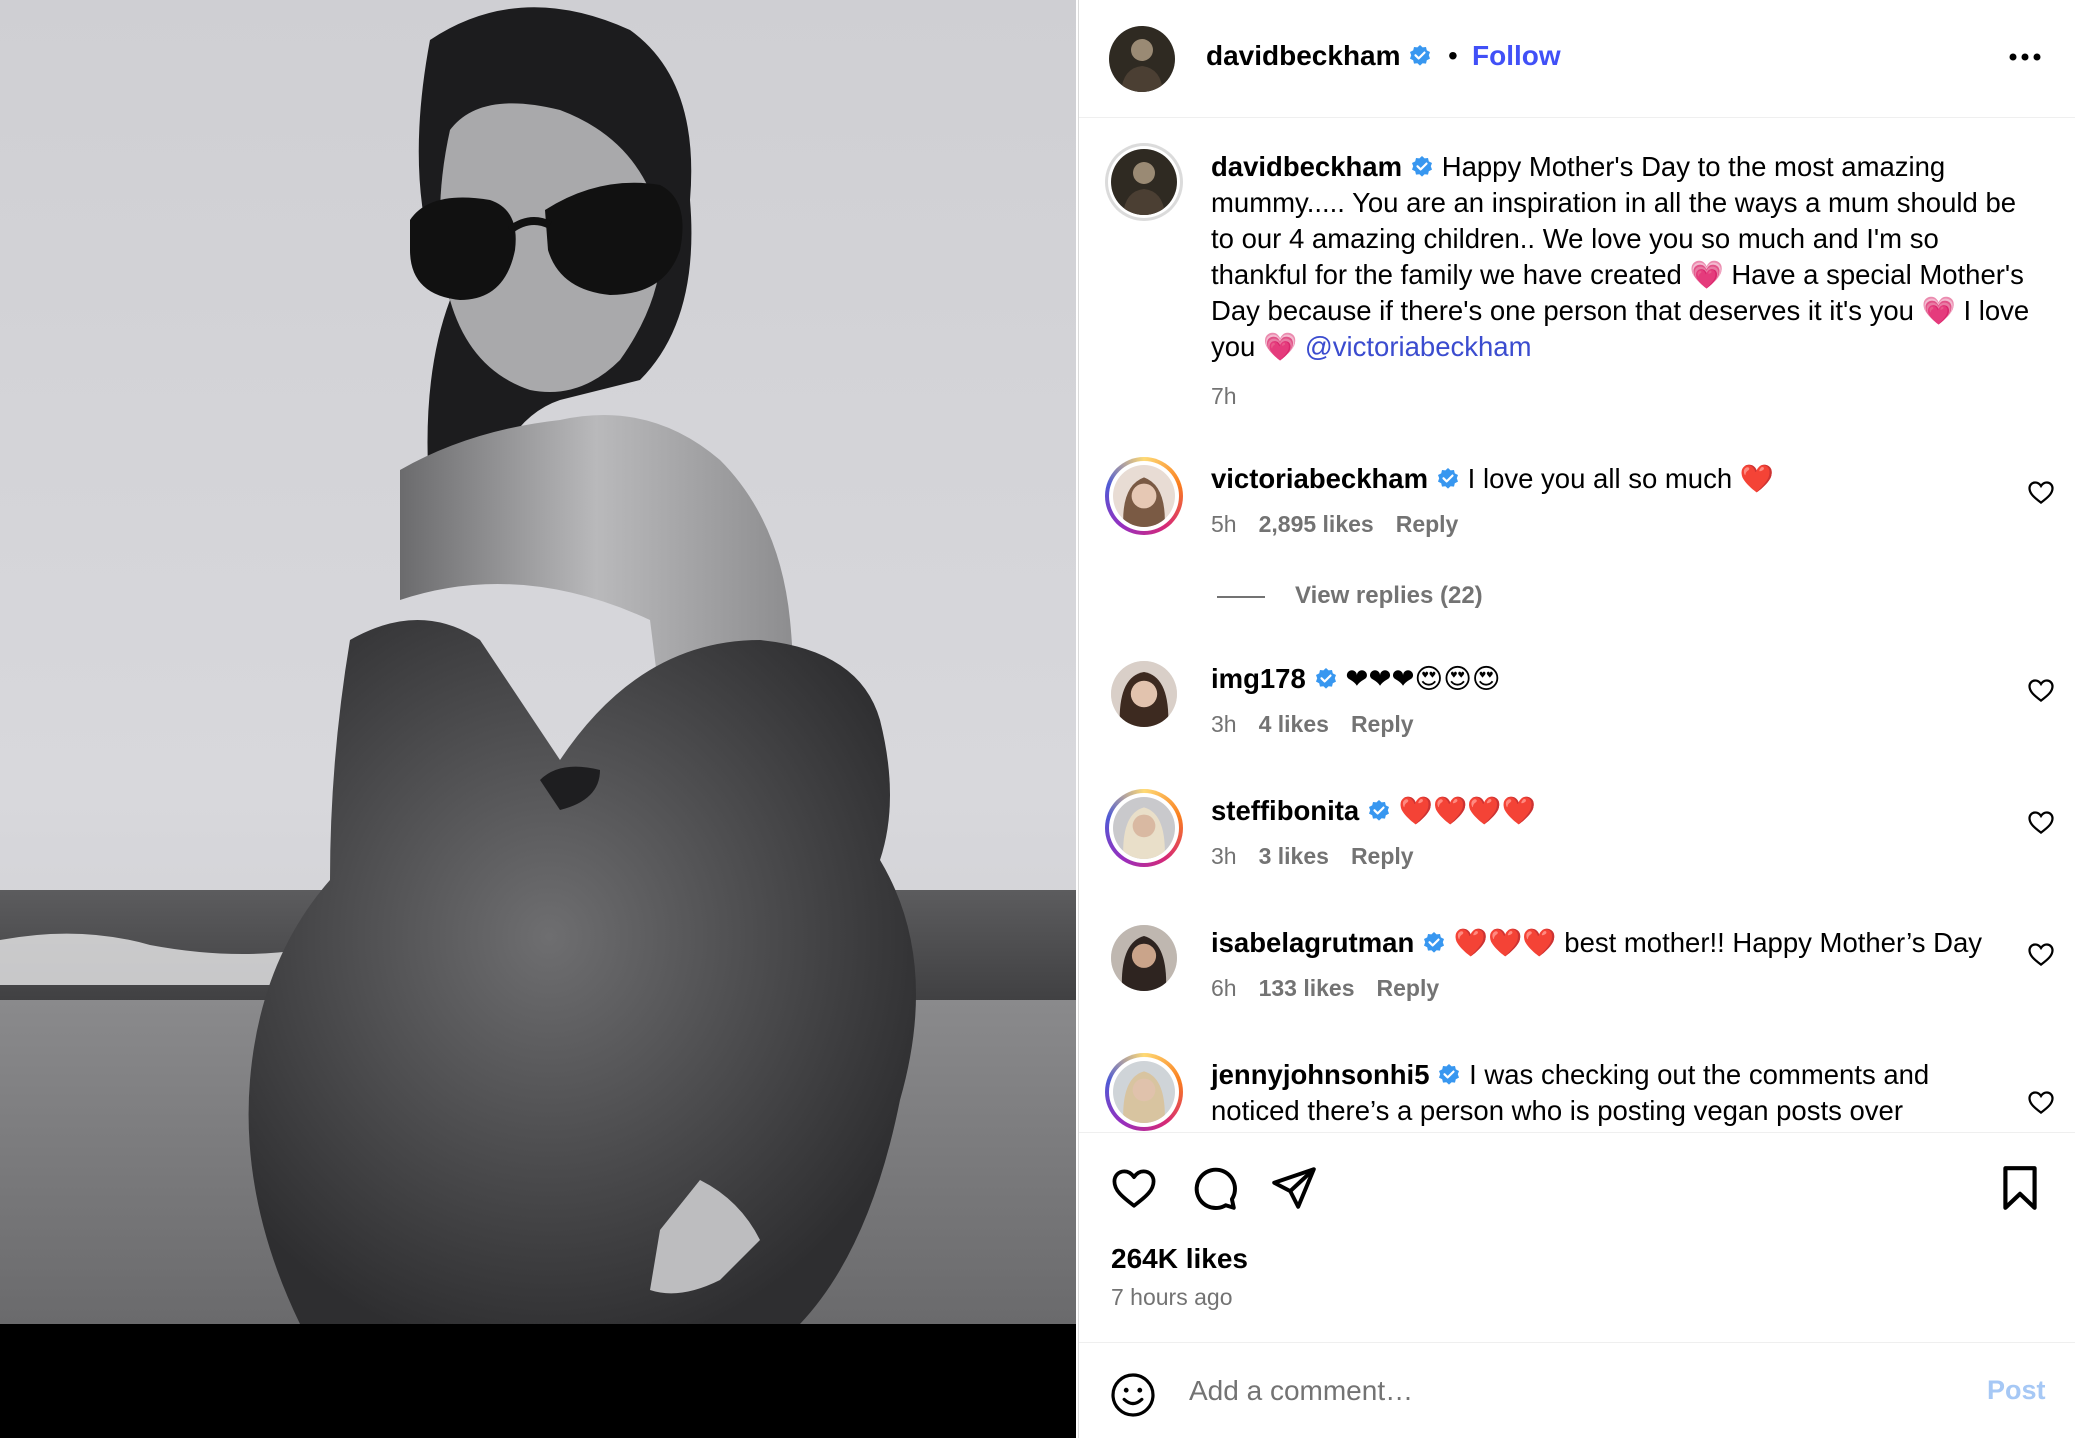 The height and width of the screenshot is (1438, 2075). I want to click on comment-meta: 3h 4 likes Reply, so click(1323, 724).